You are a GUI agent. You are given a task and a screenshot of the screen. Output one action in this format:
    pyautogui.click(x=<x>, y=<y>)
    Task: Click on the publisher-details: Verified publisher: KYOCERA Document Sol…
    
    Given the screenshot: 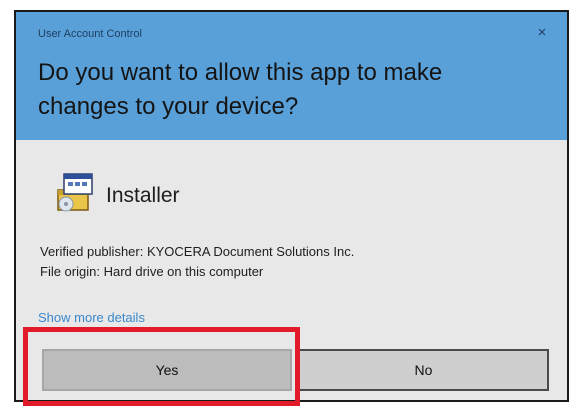 What is the action you would take?
    pyautogui.click(x=197, y=262)
    